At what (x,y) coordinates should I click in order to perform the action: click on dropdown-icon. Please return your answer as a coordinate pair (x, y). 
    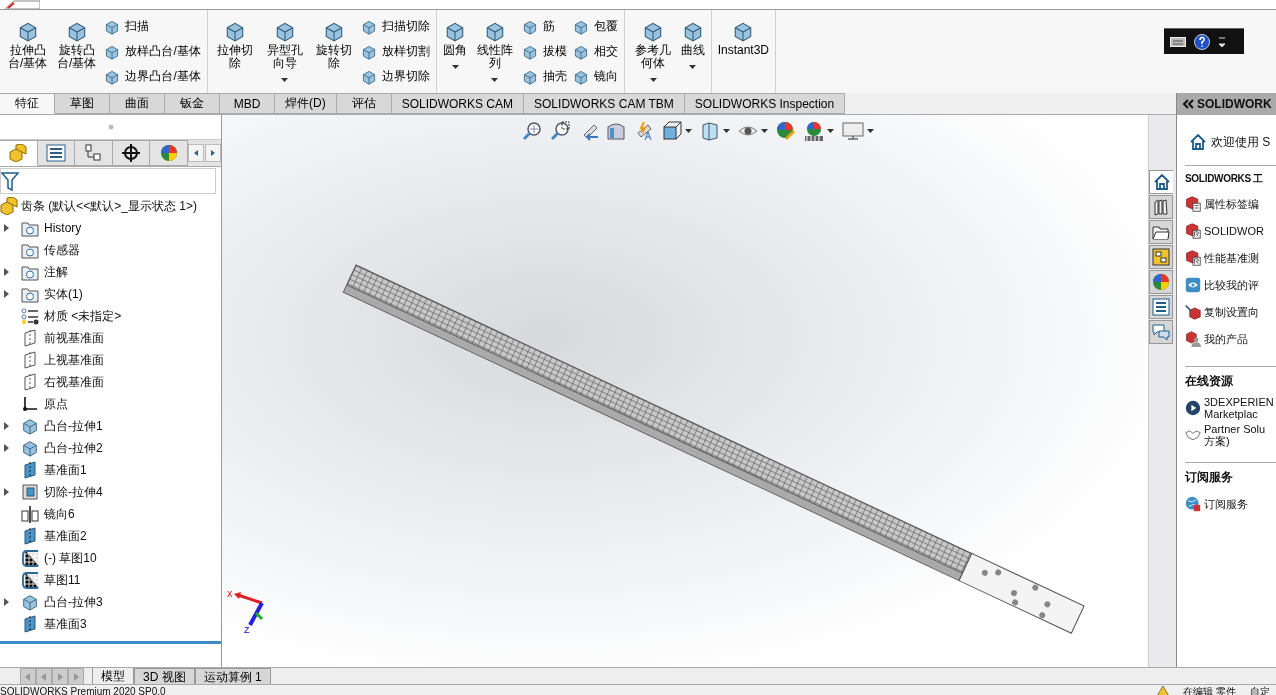
    Looking at the image, I should click on (1222, 41).